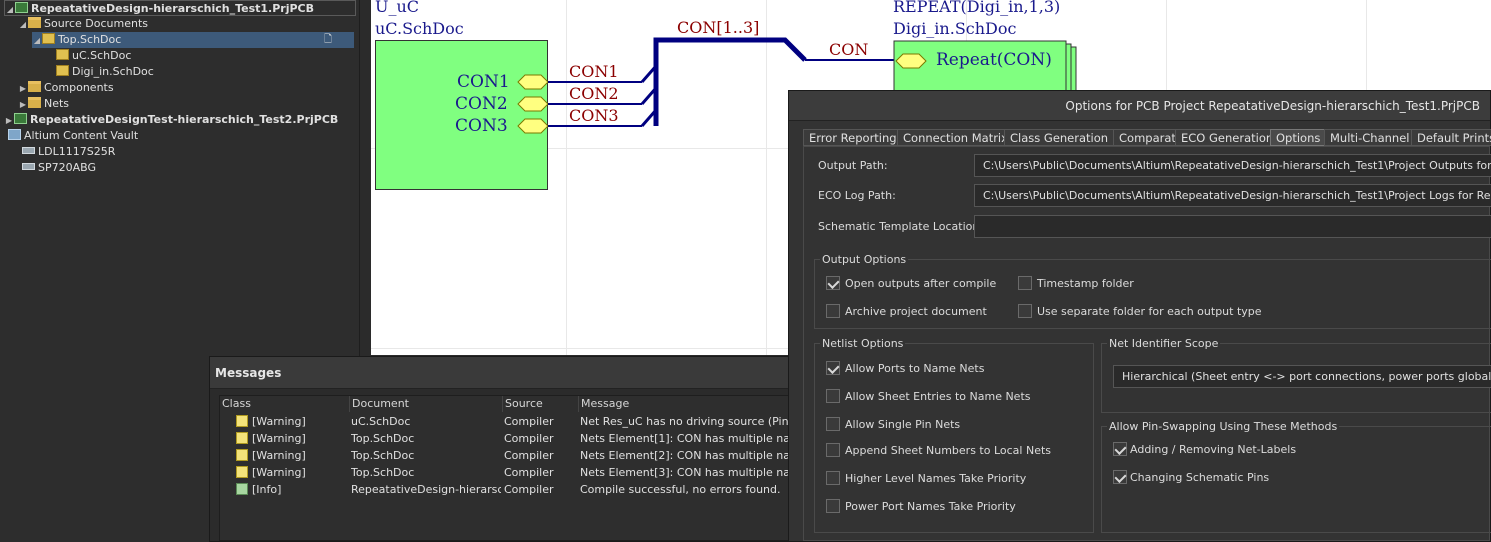  What do you see at coordinates (948, 450) in the screenshot?
I see `append-sheet-numbers-label: Append Sheet Numbers to Local Nets` at bounding box center [948, 450].